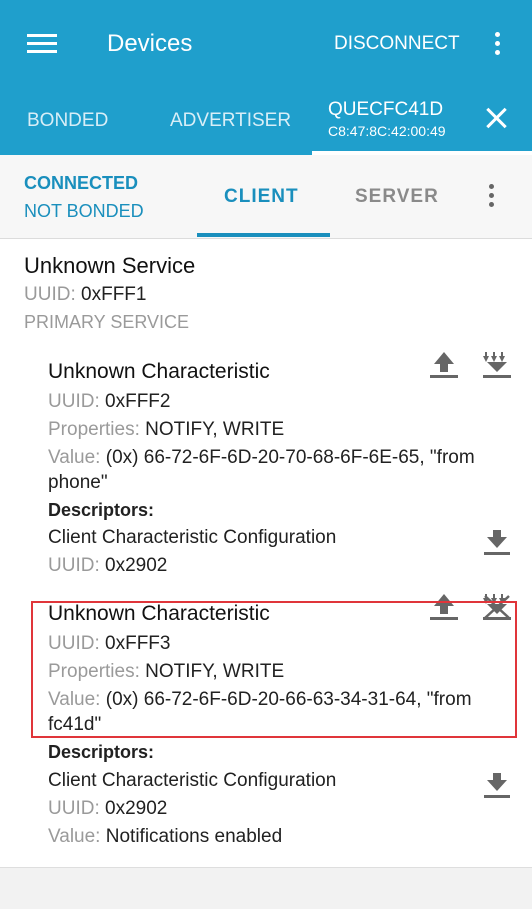  What do you see at coordinates (397, 44) in the screenshot?
I see `disconnect-button: DISCONNECT` at bounding box center [397, 44].